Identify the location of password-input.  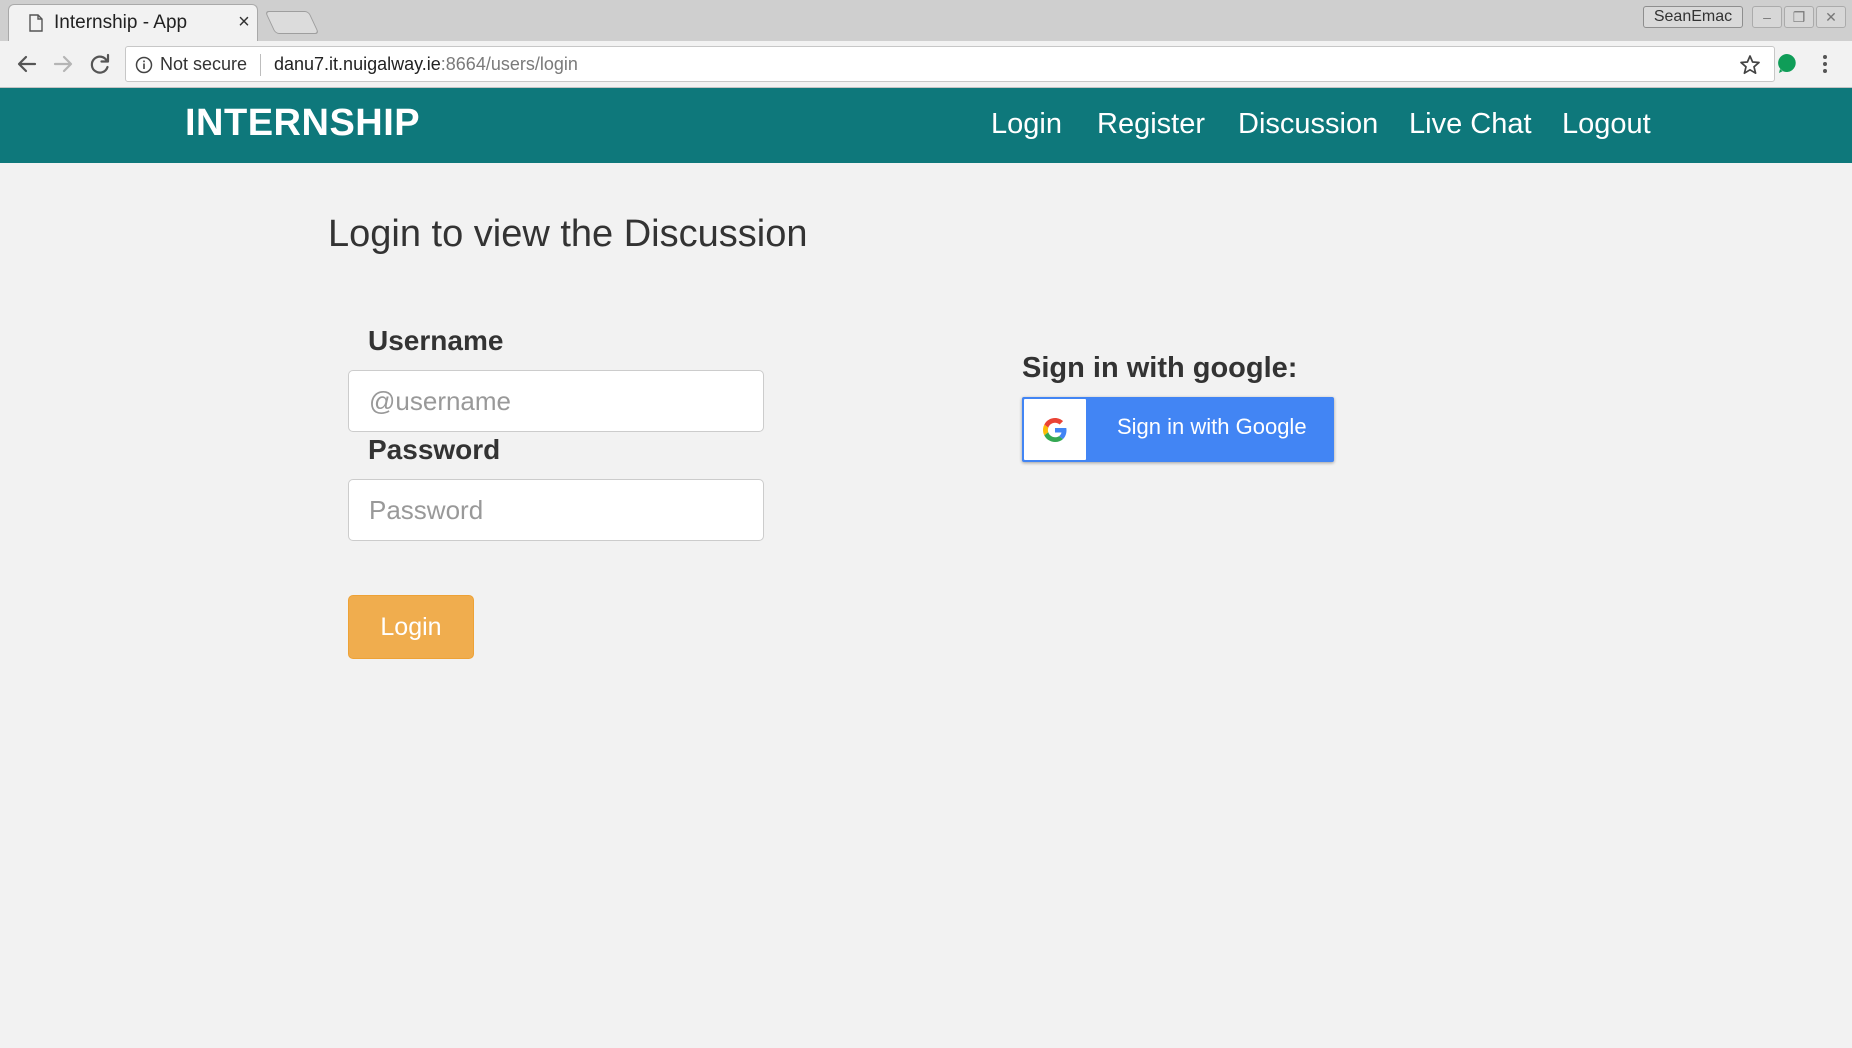
(556, 510).